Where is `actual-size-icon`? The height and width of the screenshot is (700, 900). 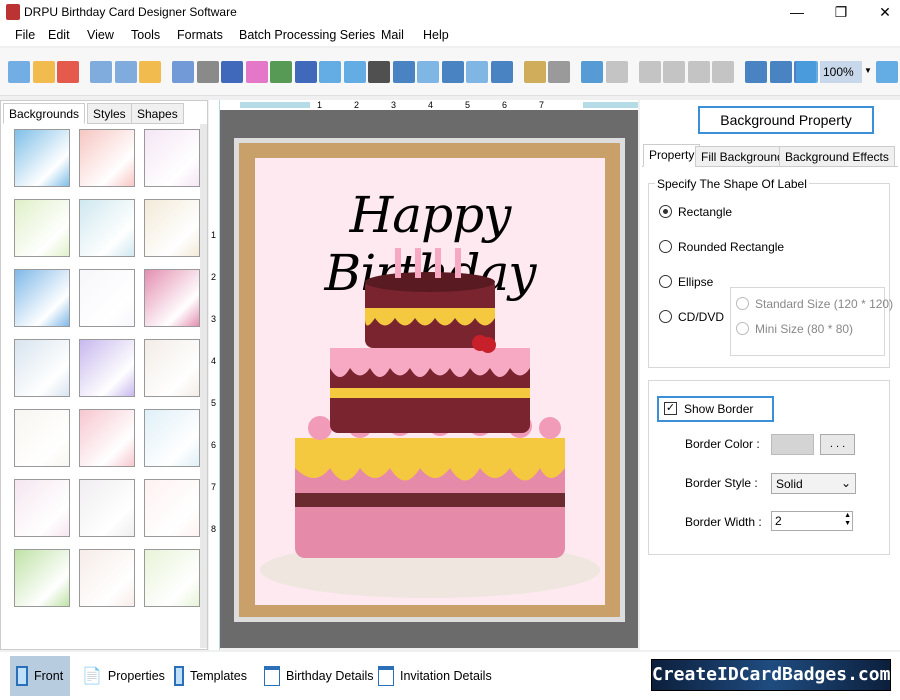
actual-size-icon is located at coordinates (780, 72).